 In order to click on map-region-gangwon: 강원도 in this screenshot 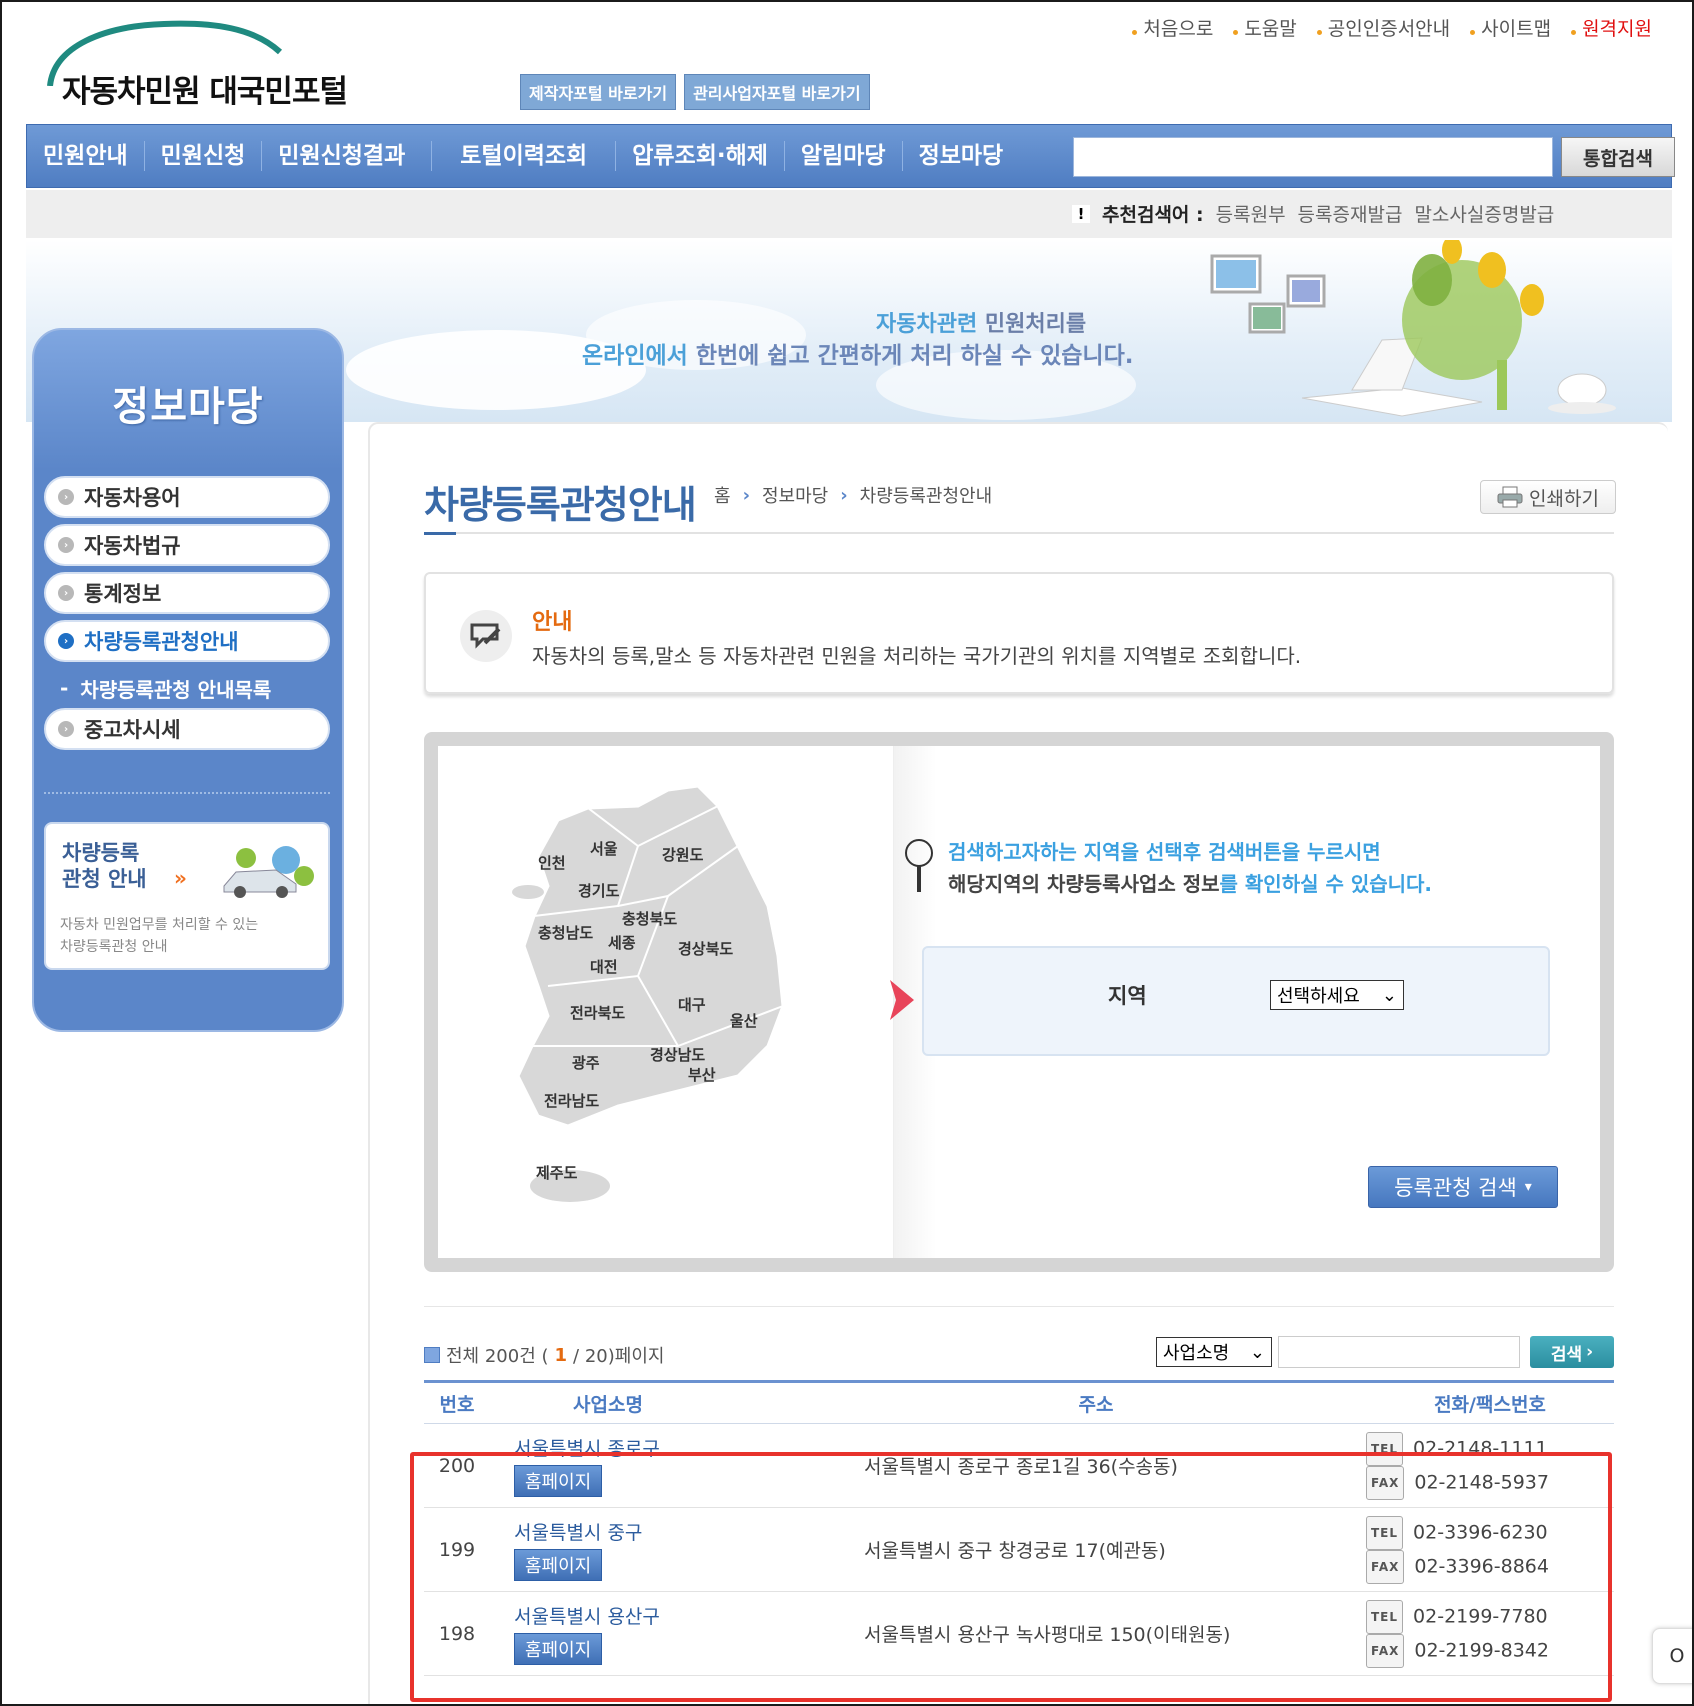, I will do `click(682, 854)`.